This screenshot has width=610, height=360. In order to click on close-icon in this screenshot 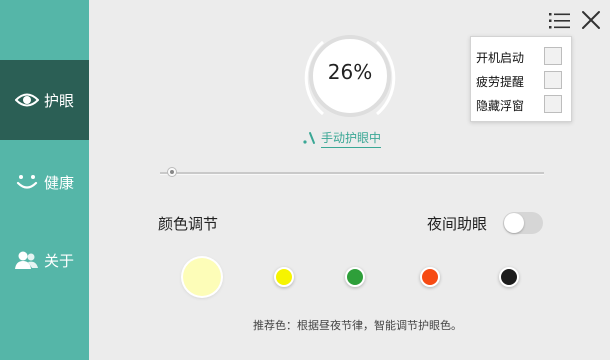, I will do `click(591, 20)`.